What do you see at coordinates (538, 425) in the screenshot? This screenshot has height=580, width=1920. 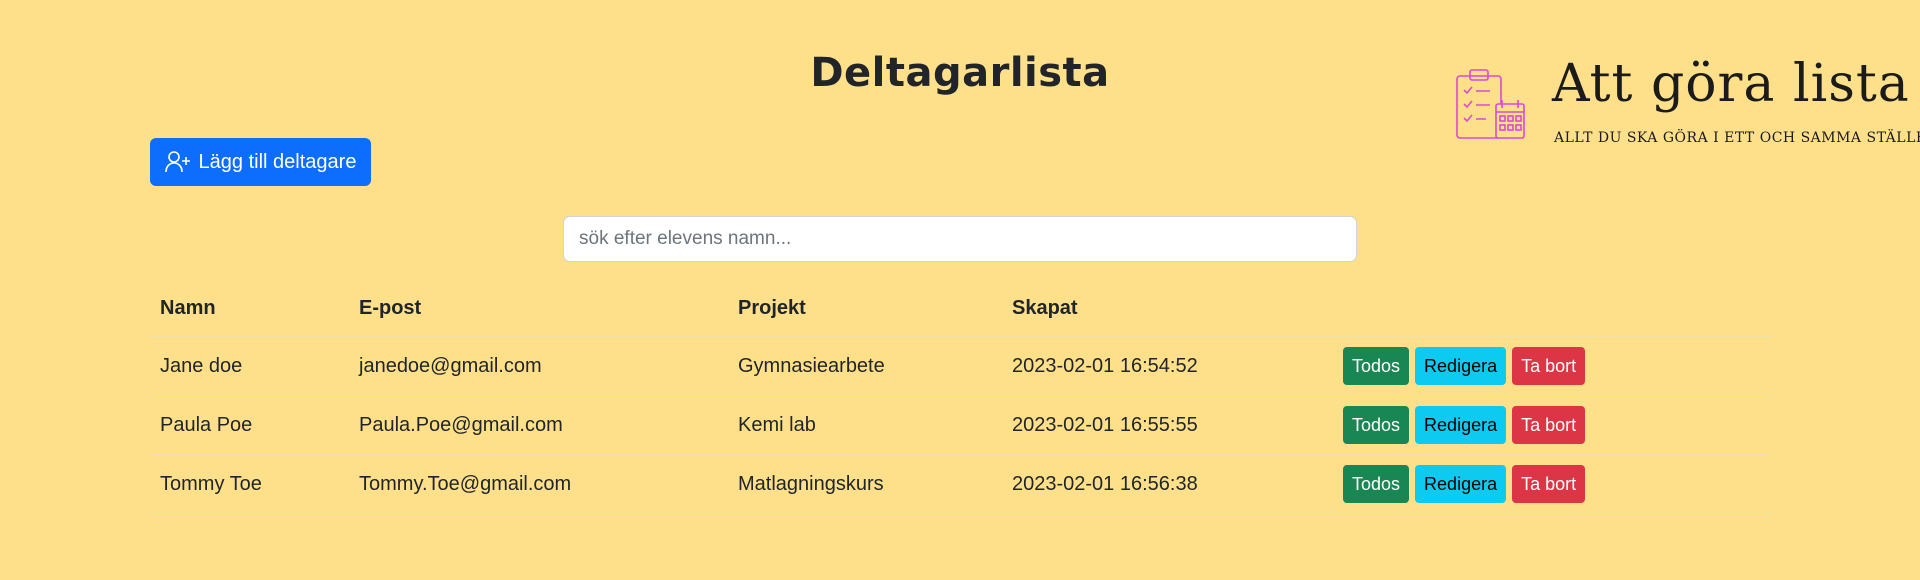 I see `cell-email: Paula.Poe@gmail.com` at bounding box center [538, 425].